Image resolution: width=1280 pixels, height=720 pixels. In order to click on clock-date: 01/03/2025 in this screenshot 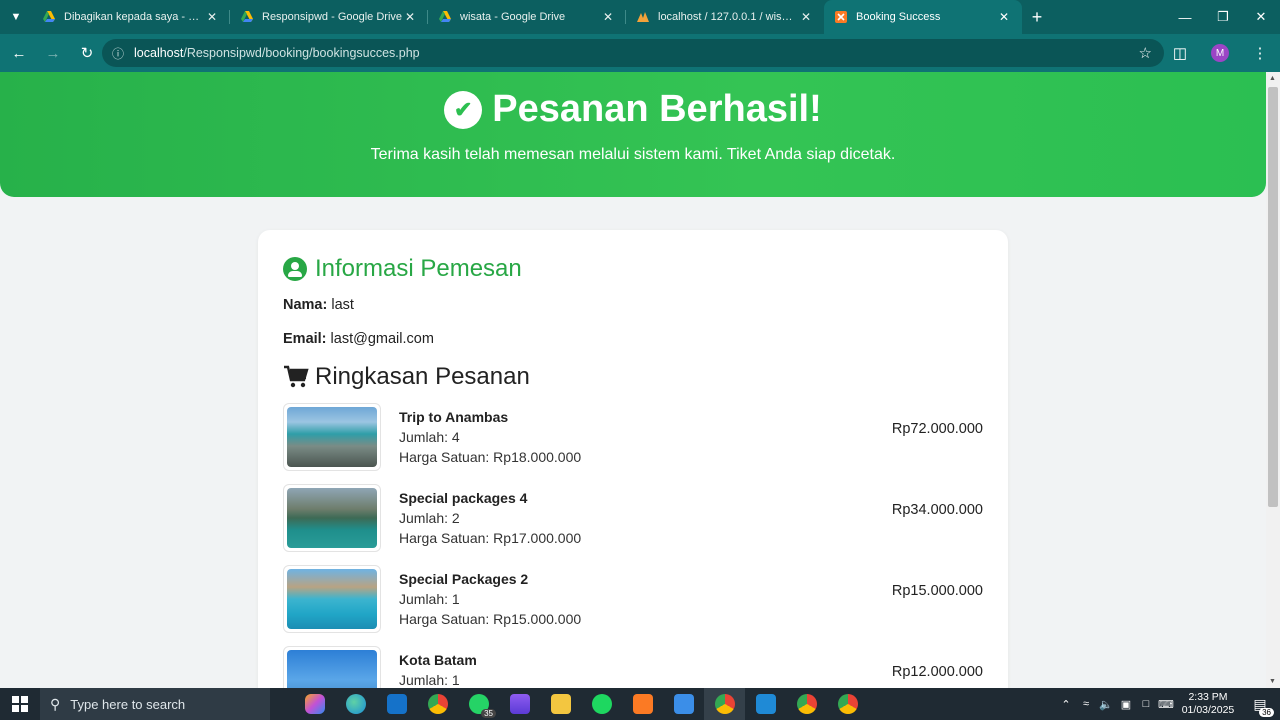, I will do `click(1208, 710)`.